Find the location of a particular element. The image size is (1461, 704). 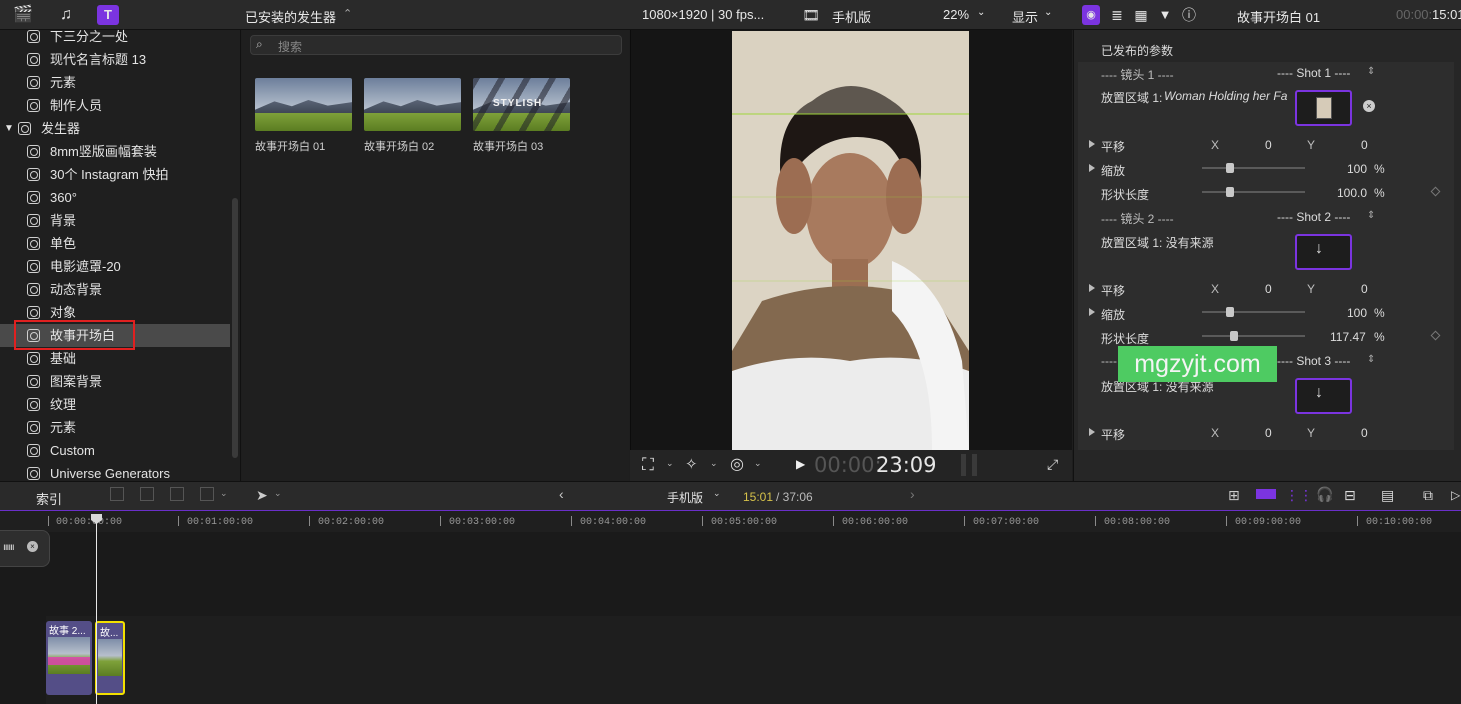

transitions-icon: ⧉ is located at coordinates (1428, 495).